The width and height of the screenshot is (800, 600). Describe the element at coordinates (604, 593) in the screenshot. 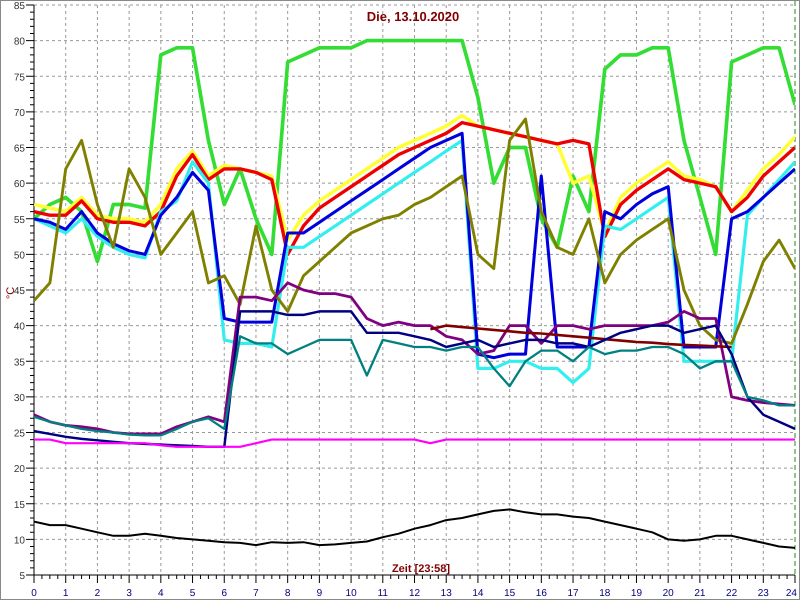

I see `x-tick-label: 18` at that location.